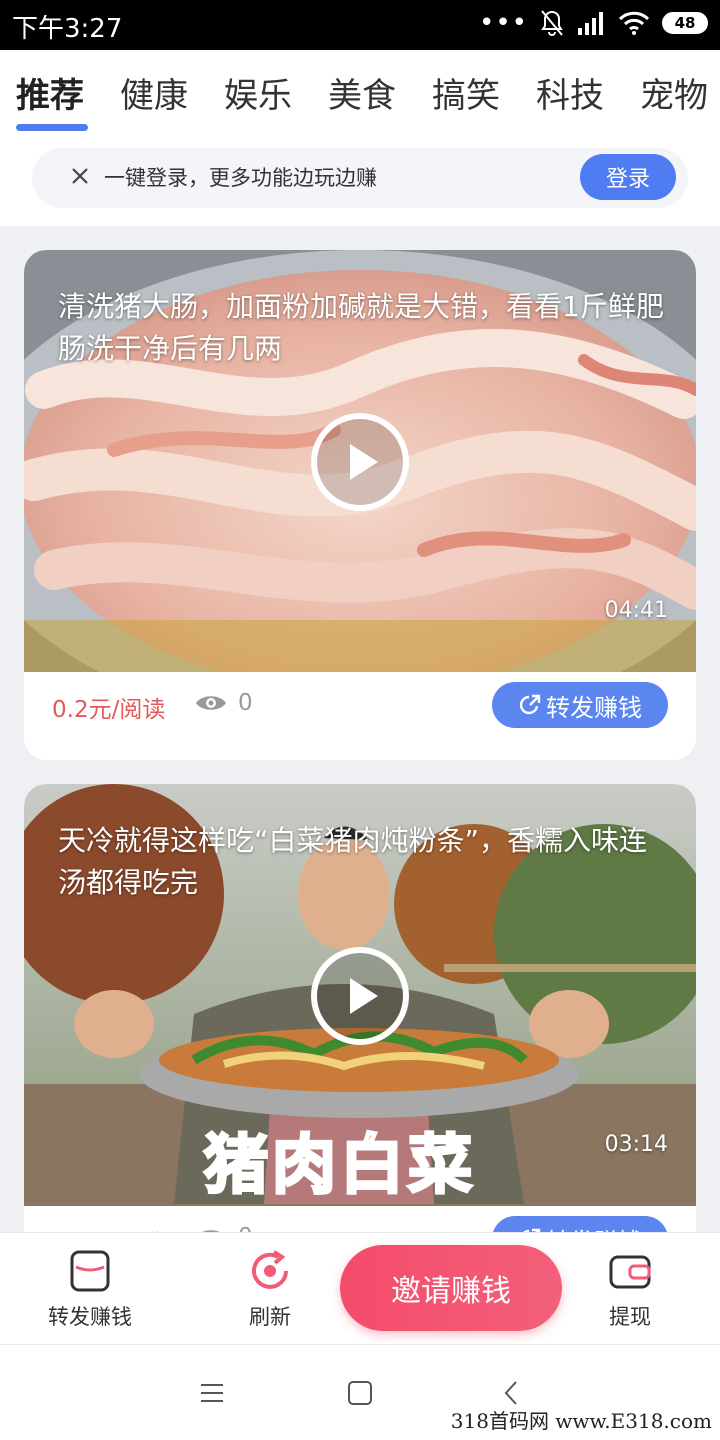 The height and width of the screenshot is (1440, 720). I want to click on video-duration: 03:14, so click(636, 1144).